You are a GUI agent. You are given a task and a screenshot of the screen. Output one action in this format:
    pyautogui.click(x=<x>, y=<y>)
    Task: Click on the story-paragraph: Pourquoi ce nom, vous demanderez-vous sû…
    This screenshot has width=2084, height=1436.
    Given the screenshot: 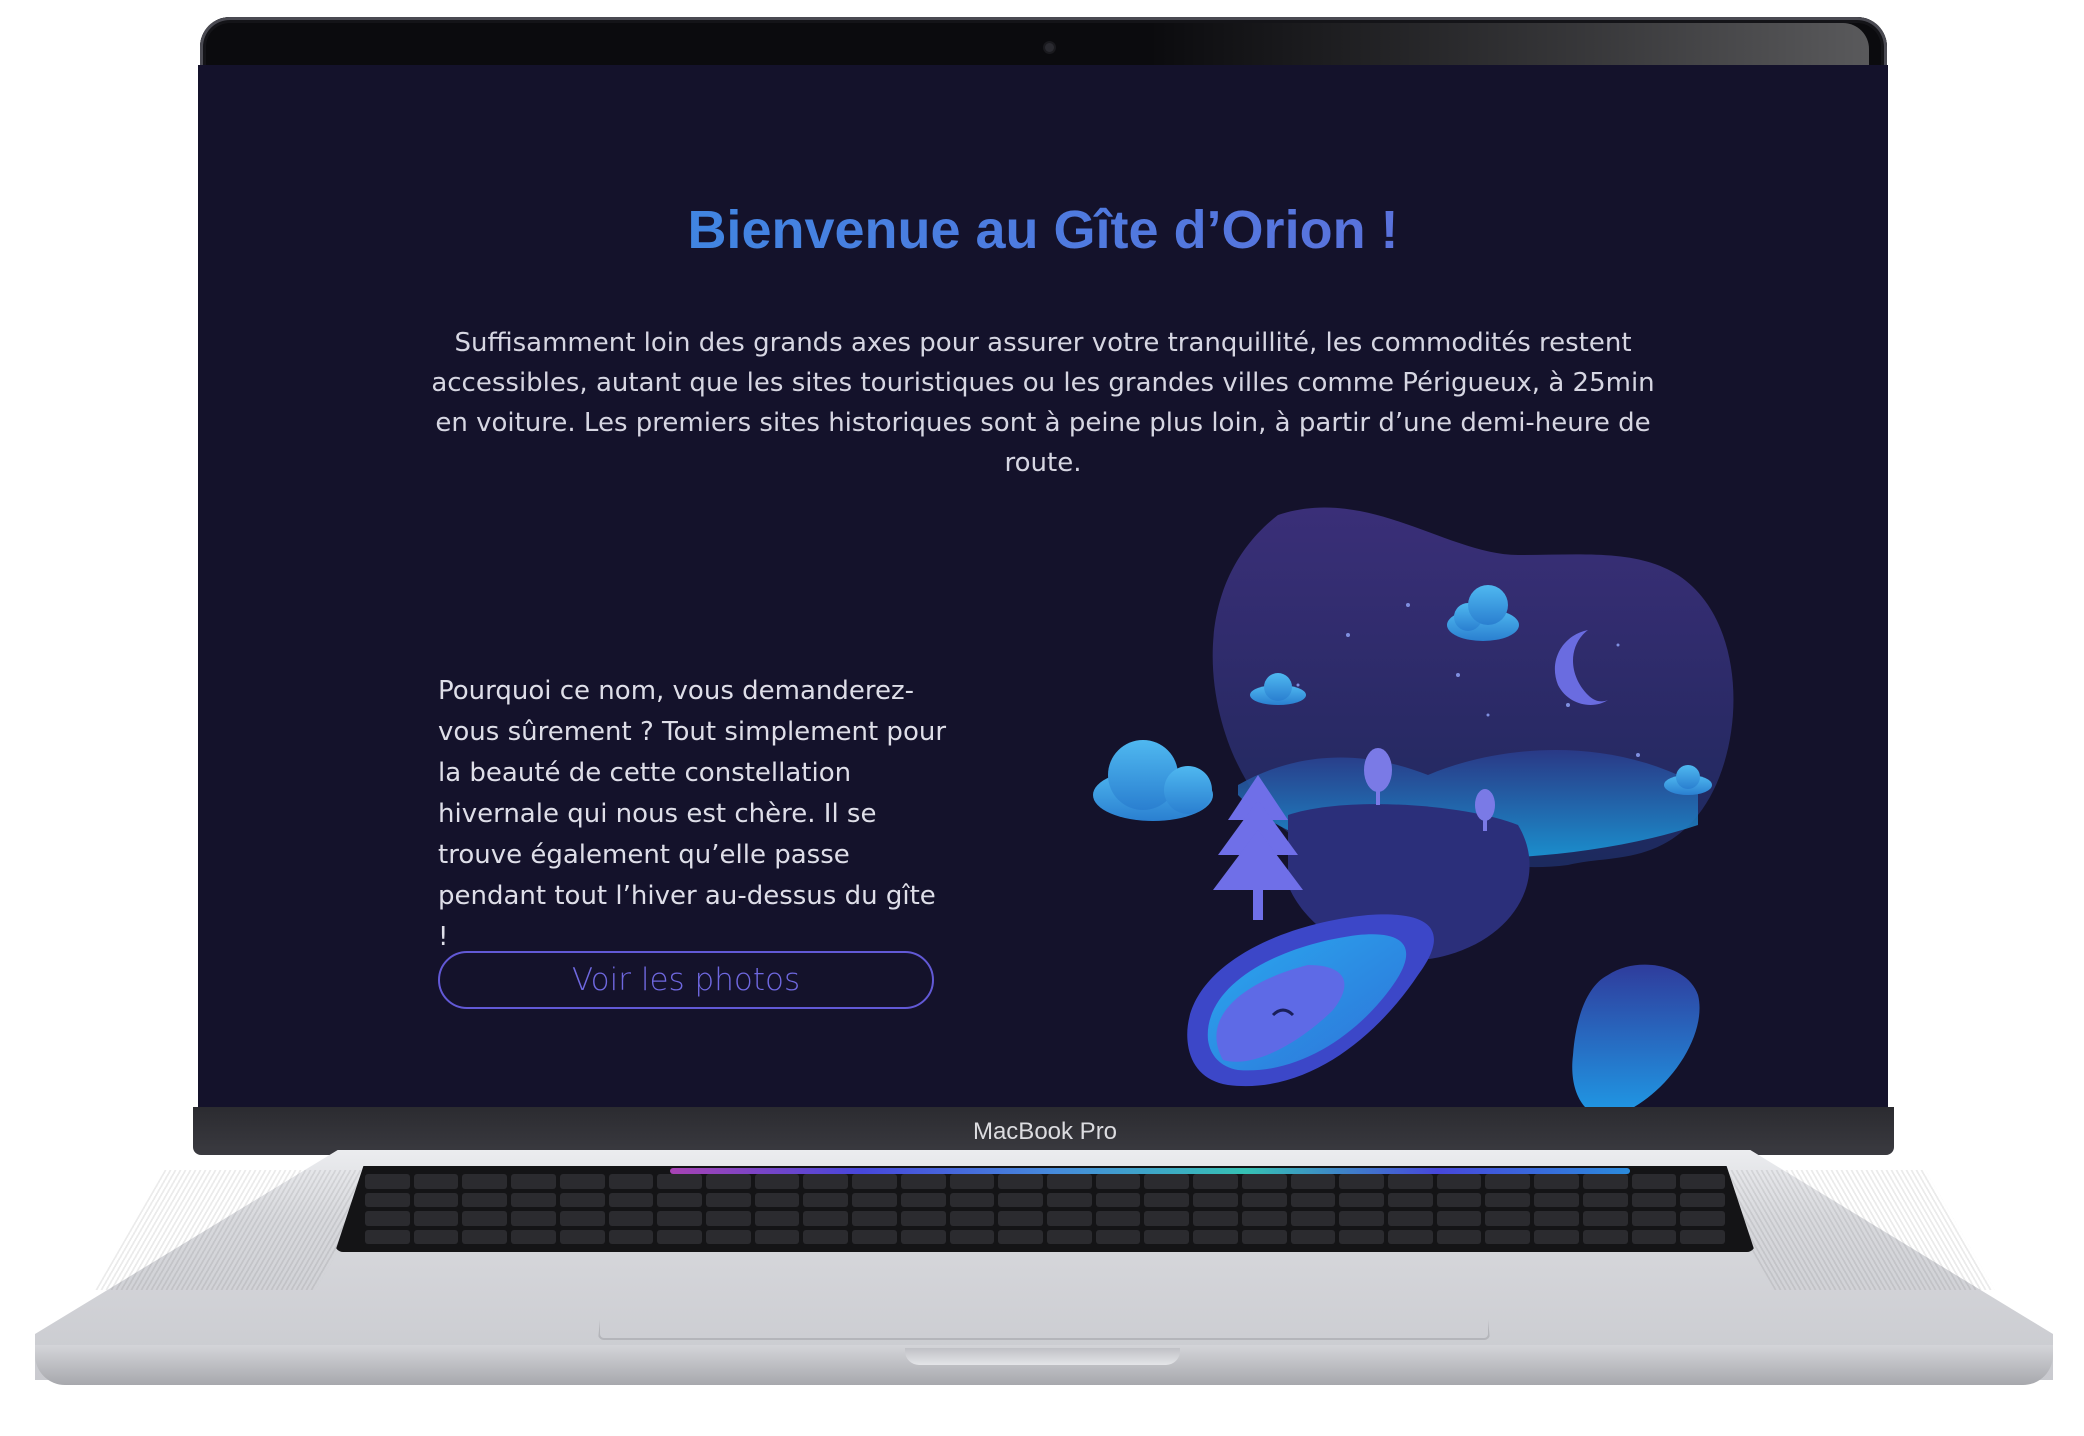 What is the action you would take?
    pyautogui.click(x=692, y=814)
    